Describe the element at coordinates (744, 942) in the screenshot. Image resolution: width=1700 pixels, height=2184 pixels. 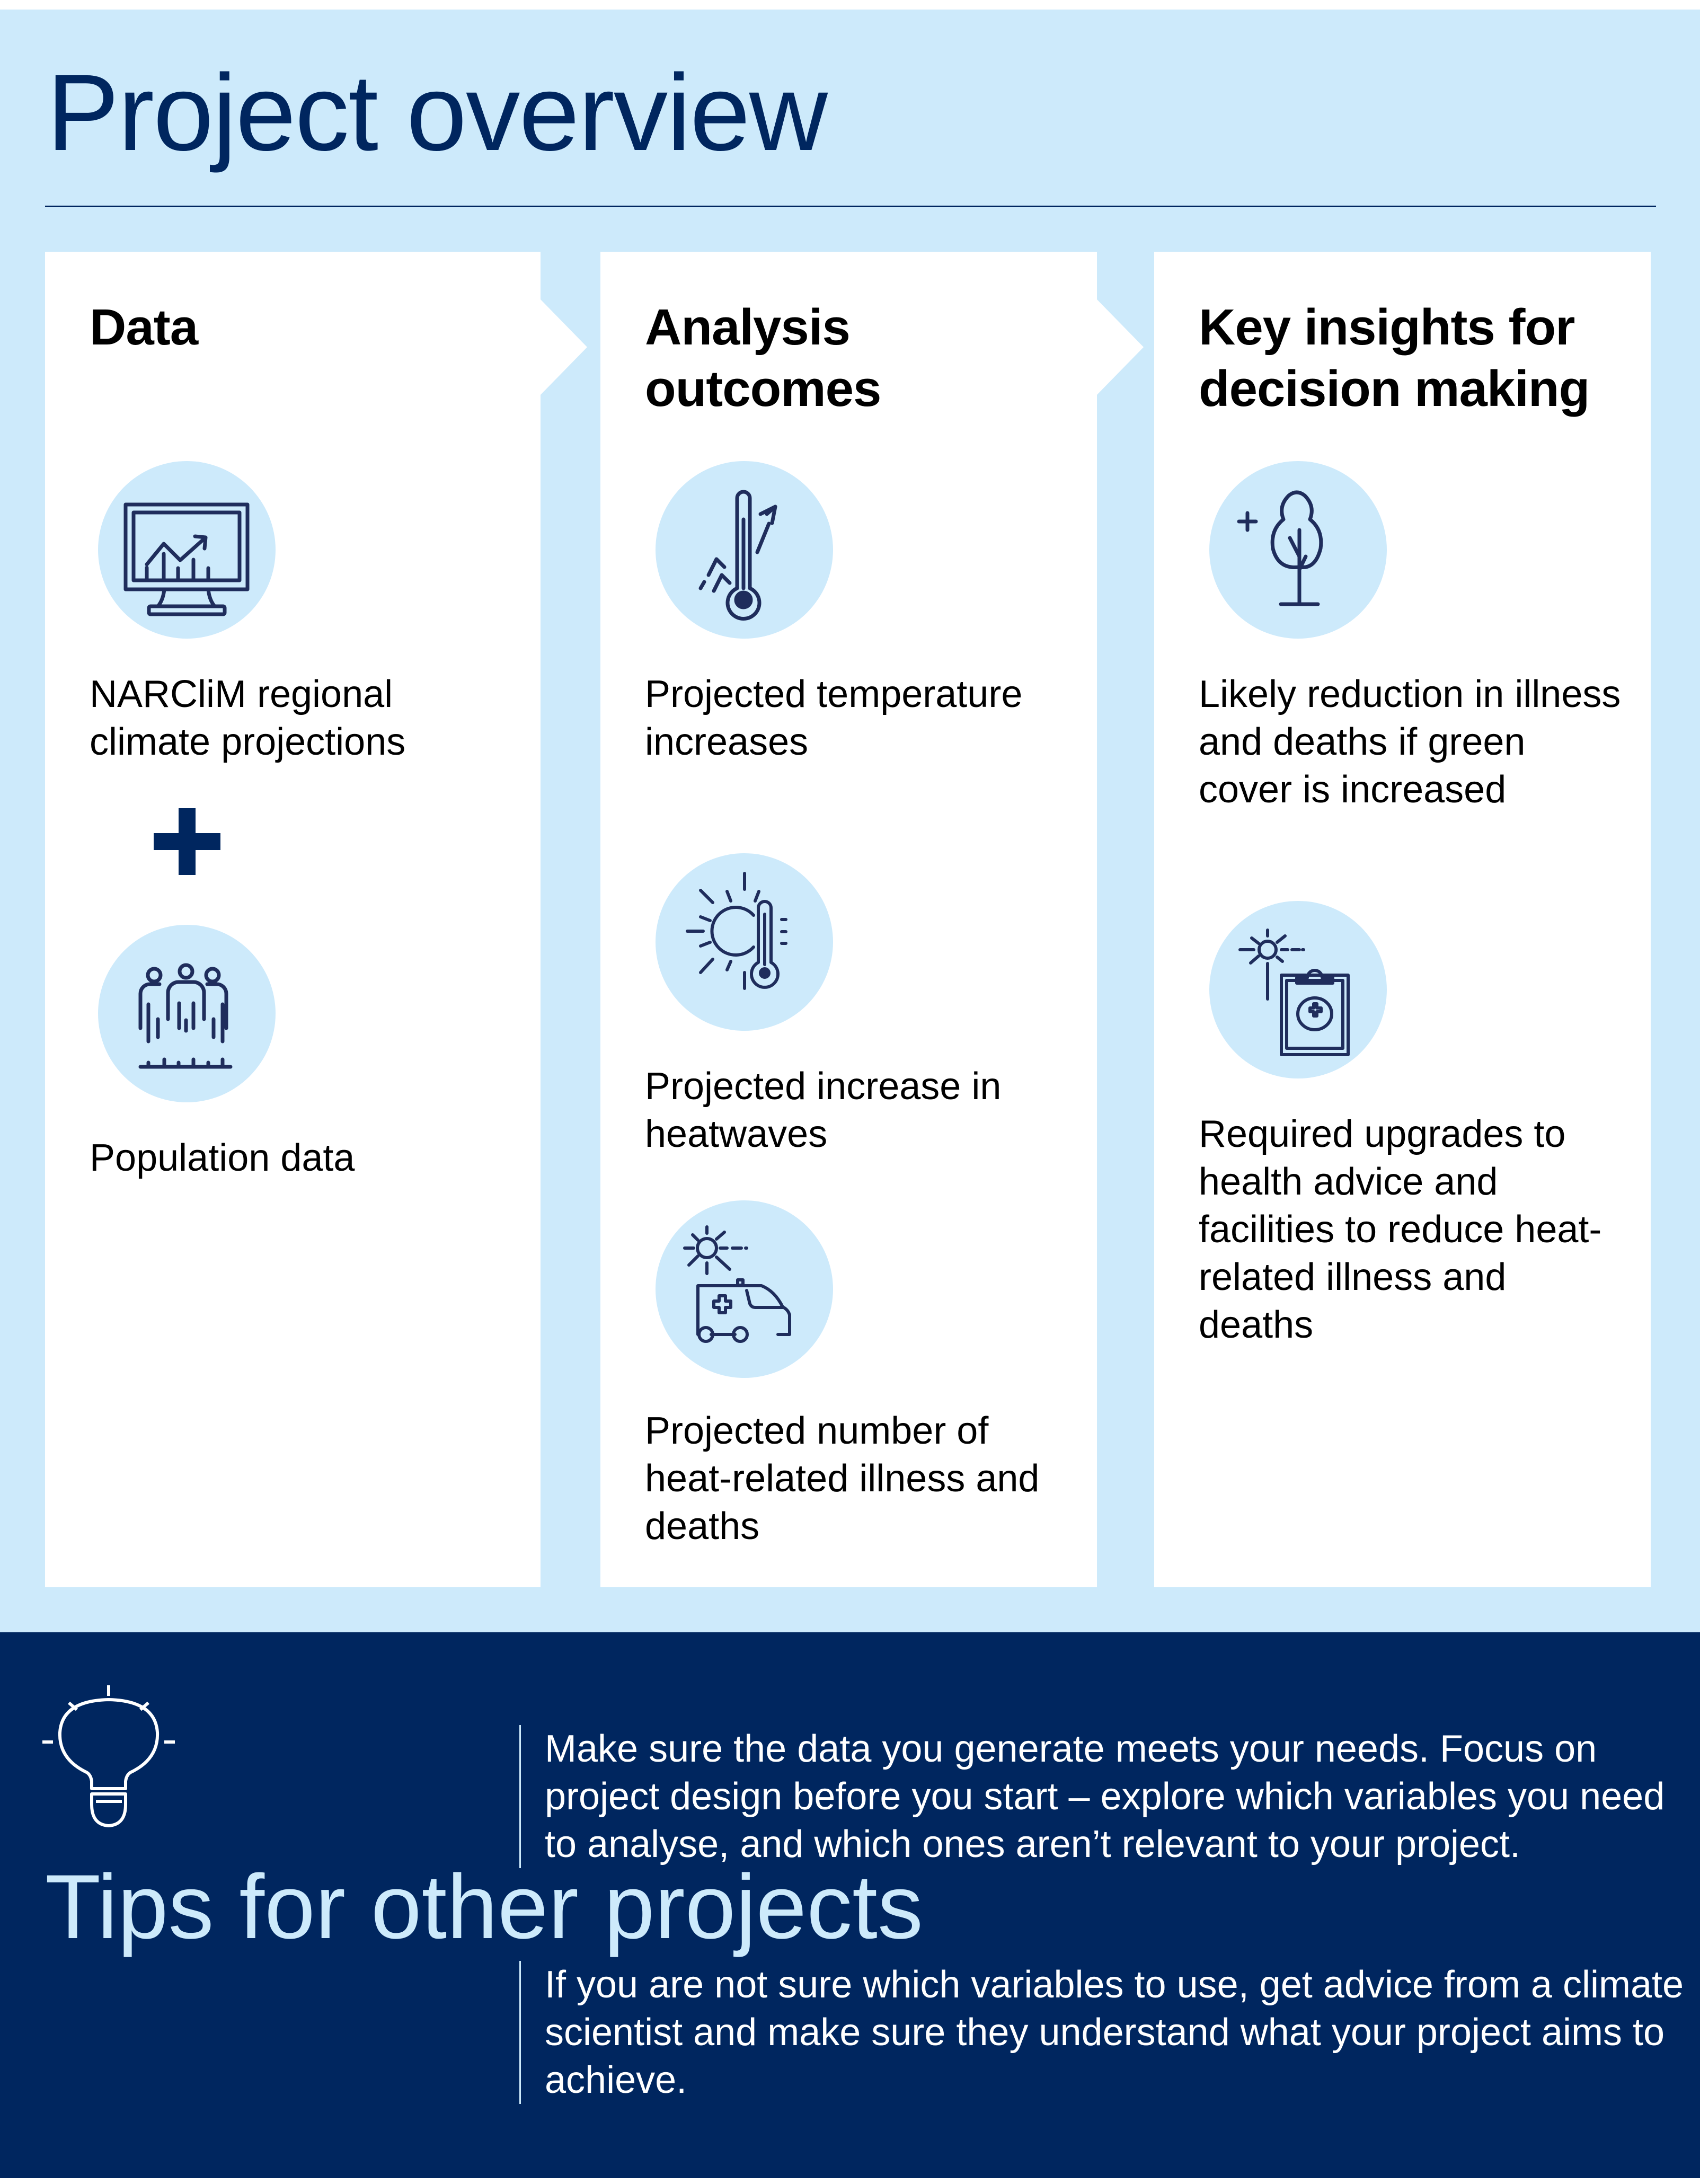
I see `sun-thermometer-icon` at that location.